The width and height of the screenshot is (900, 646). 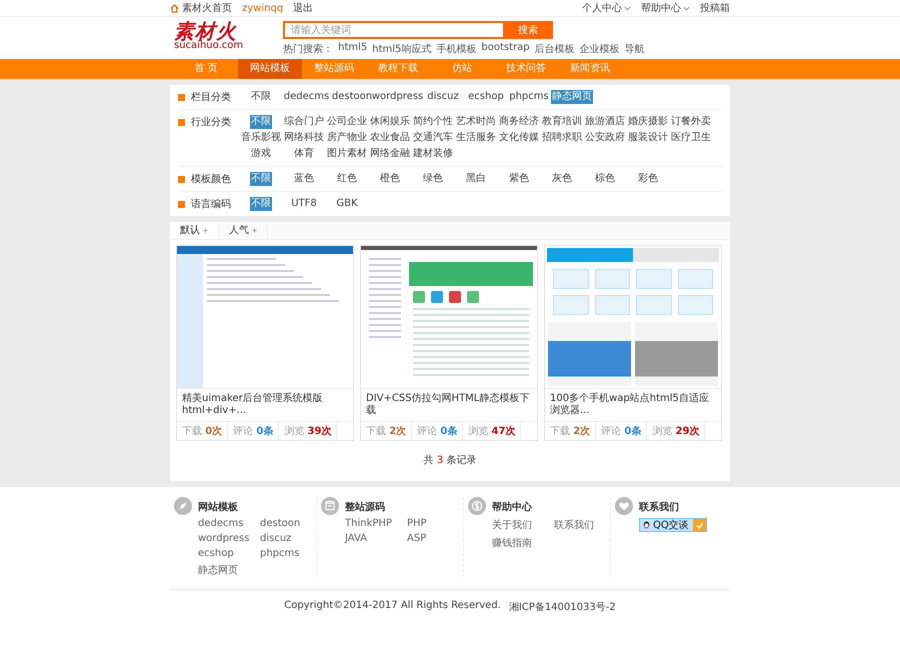 I want to click on filter-option: 交通汽车, so click(x=433, y=138).